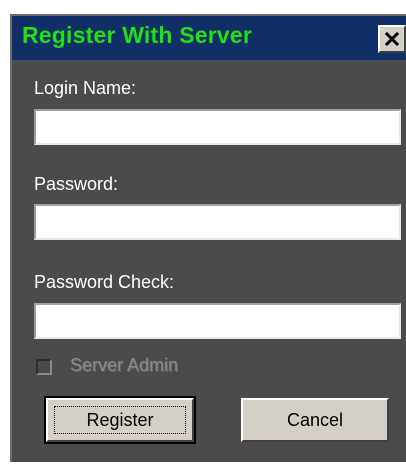 This screenshot has height=473, width=406. I want to click on password-field, so click(217, 222).